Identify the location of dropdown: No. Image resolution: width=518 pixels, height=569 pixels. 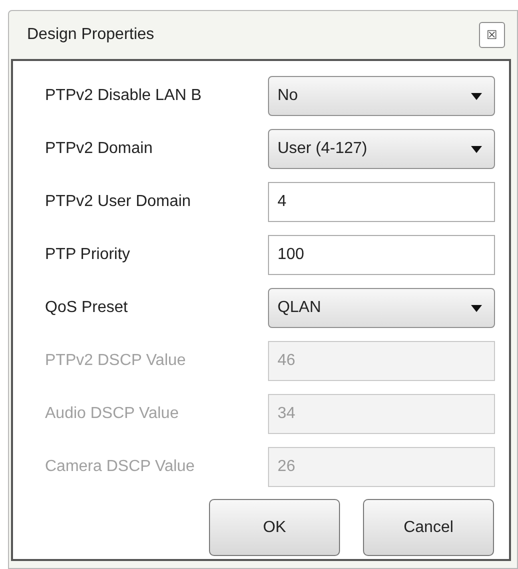
(381, 96).